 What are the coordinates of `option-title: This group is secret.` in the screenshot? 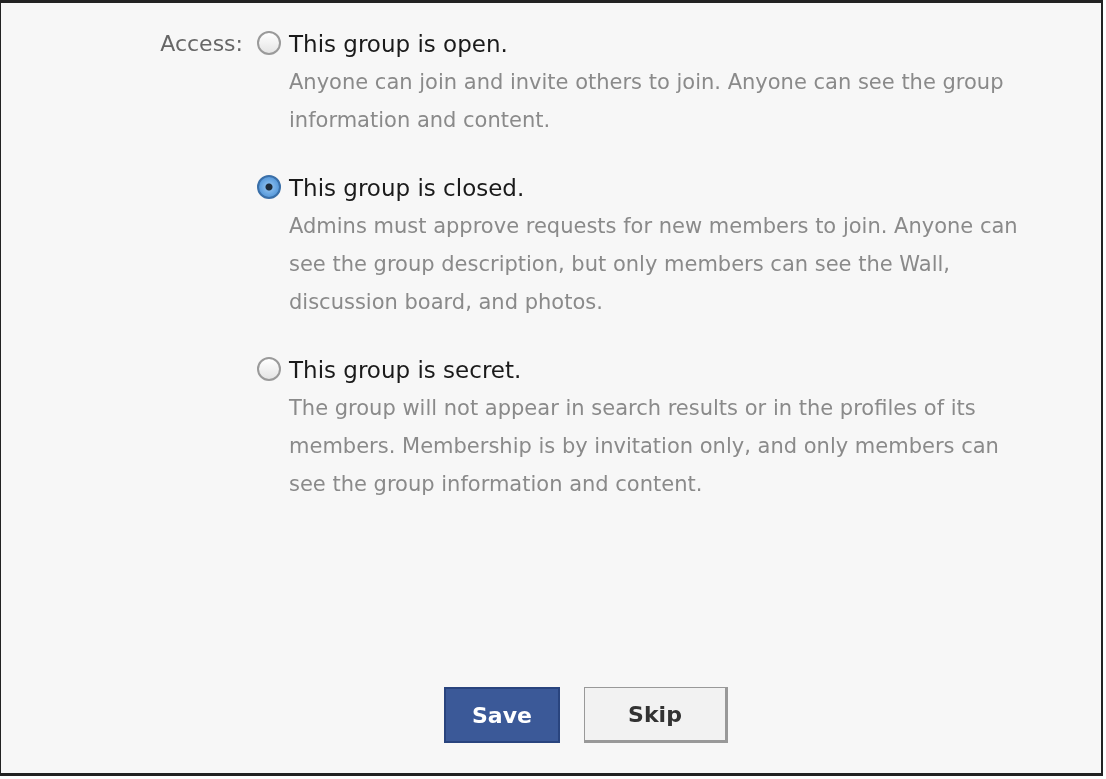 It's located at (659, 370).